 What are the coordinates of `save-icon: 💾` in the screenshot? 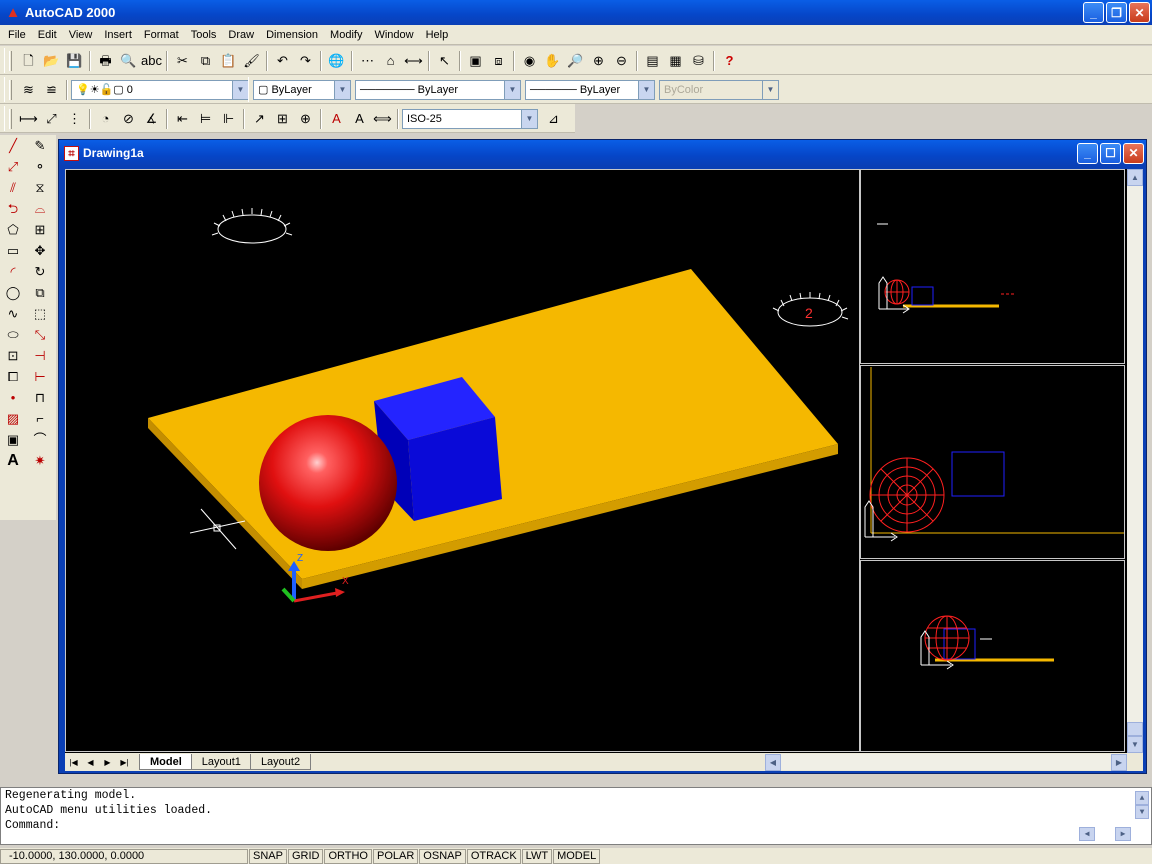 It's located at (74, 61).